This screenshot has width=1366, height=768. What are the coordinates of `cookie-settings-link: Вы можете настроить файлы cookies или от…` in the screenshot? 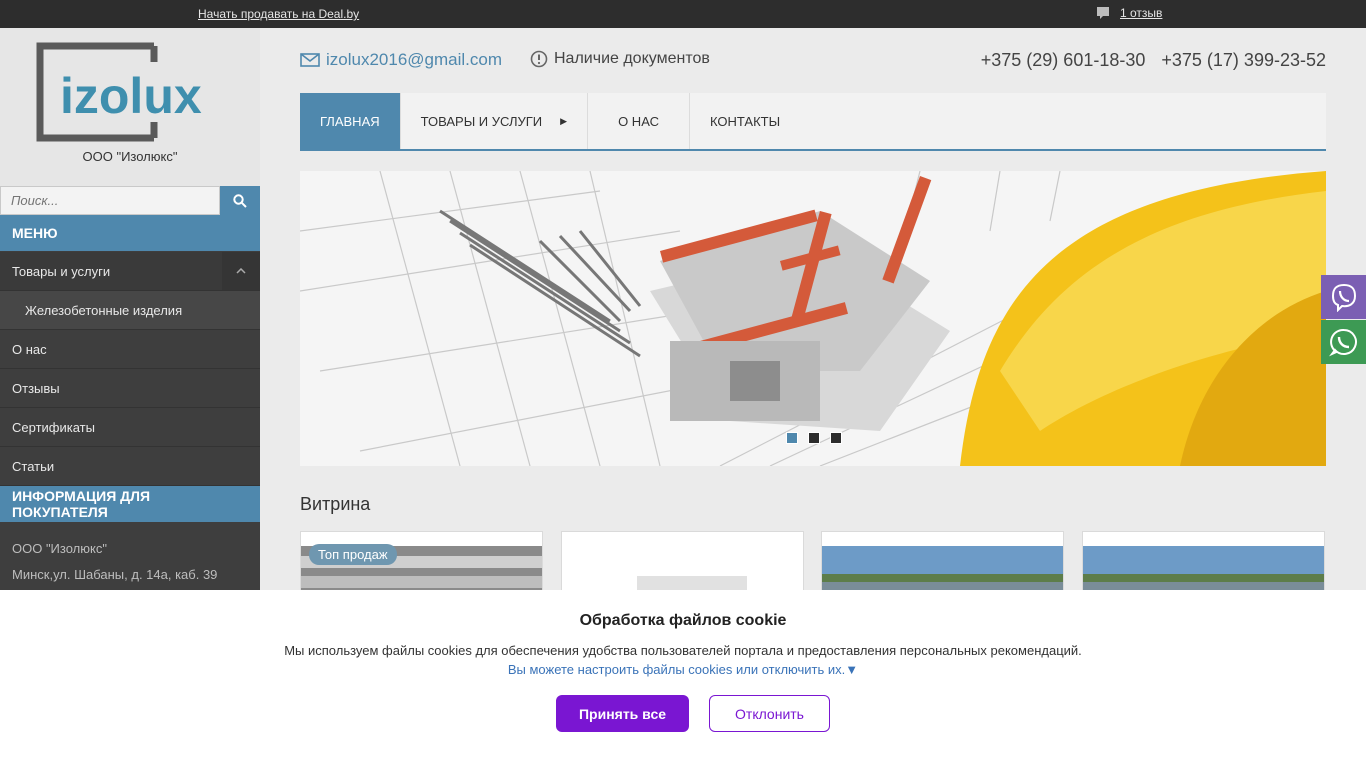 It's located at (683, 669).